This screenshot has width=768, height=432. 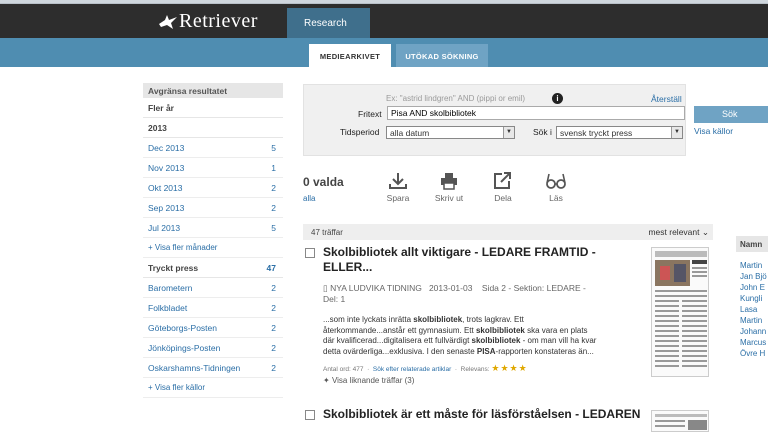 I want to click on filter-label: Barometern, so click(x=170, y=288).